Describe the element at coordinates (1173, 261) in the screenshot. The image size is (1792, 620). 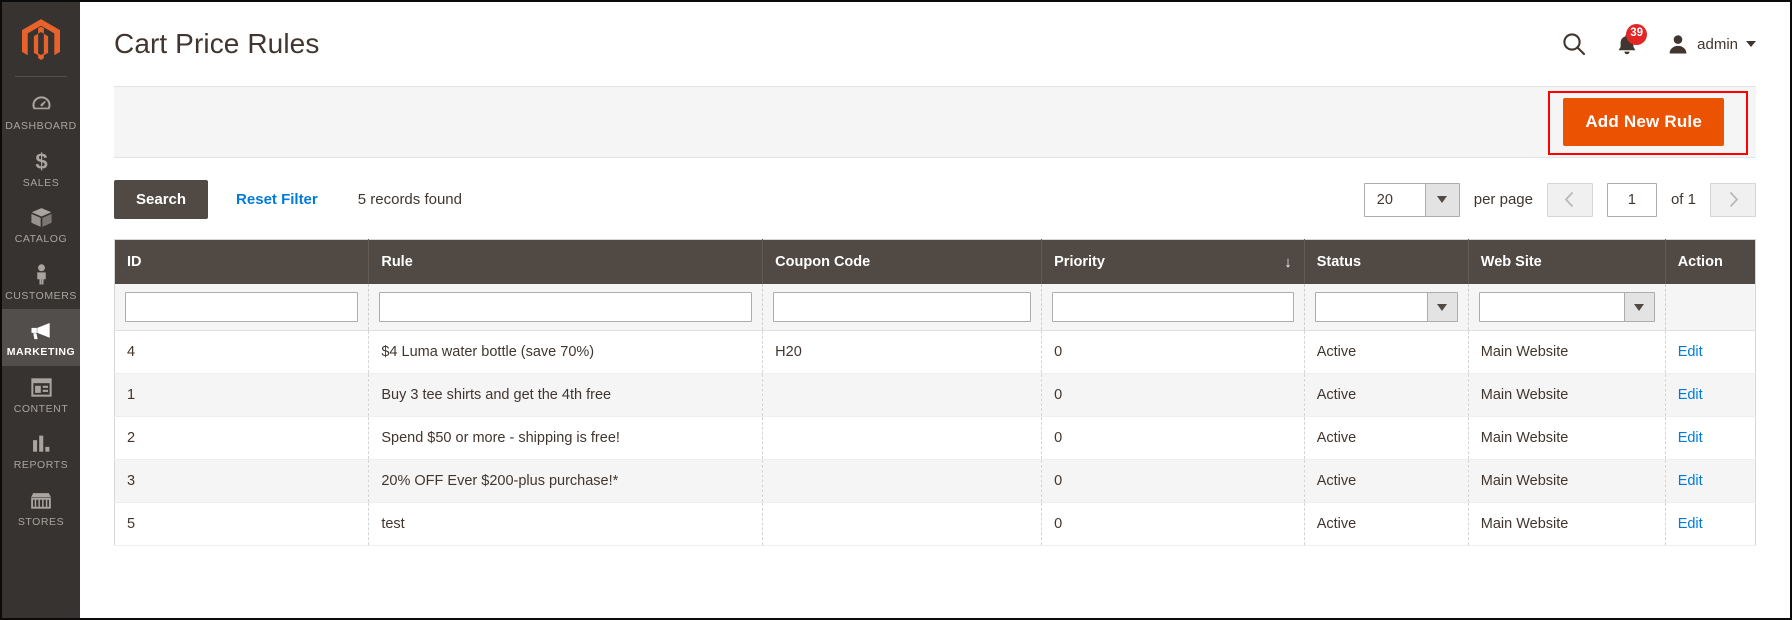
I see `grid-header-priority: Priority ↓` at that location.